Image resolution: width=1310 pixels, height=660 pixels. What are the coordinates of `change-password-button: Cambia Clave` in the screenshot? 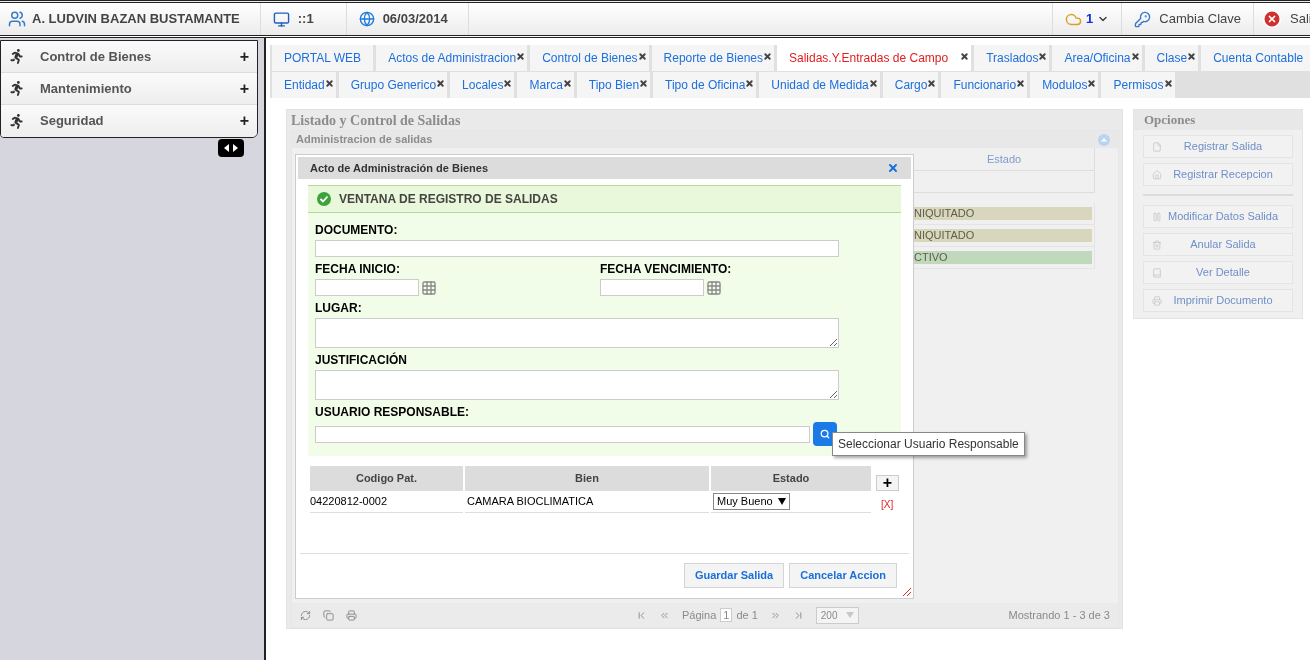 It's located at (1187, 19).